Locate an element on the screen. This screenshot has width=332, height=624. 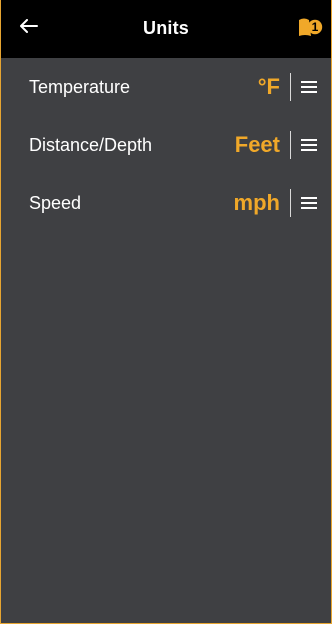
alert-button: 1 is located at coordinates (310, 27).